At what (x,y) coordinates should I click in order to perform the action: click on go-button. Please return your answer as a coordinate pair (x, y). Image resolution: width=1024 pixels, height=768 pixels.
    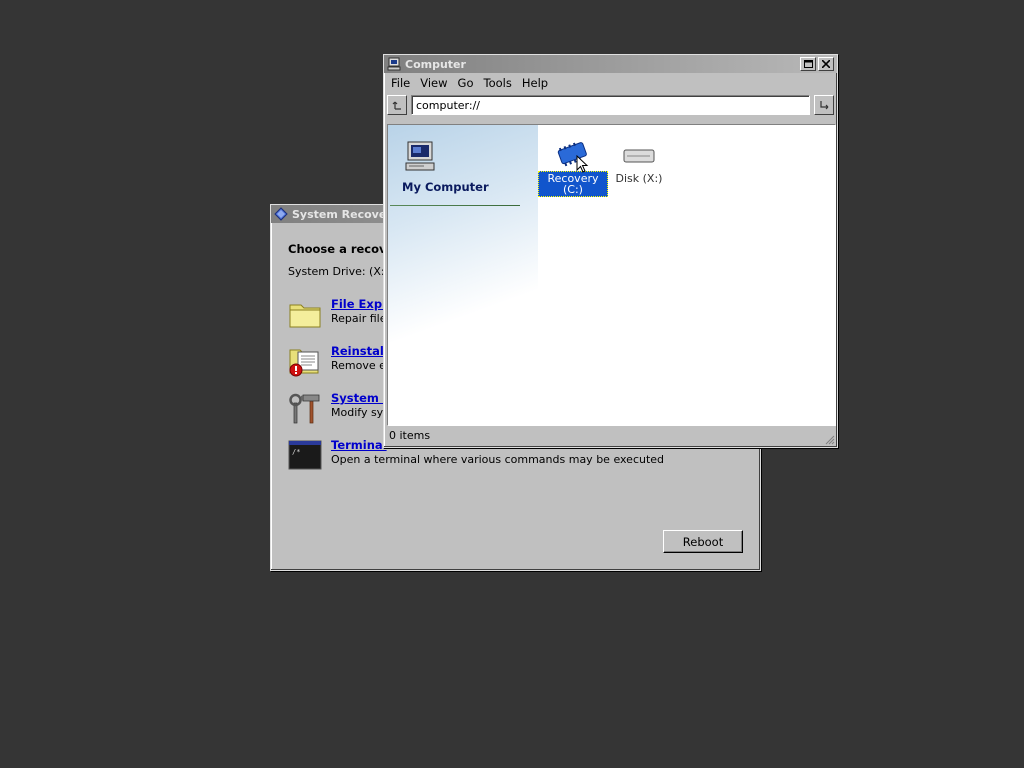
    Looking at the image, I should click on (824, 105).